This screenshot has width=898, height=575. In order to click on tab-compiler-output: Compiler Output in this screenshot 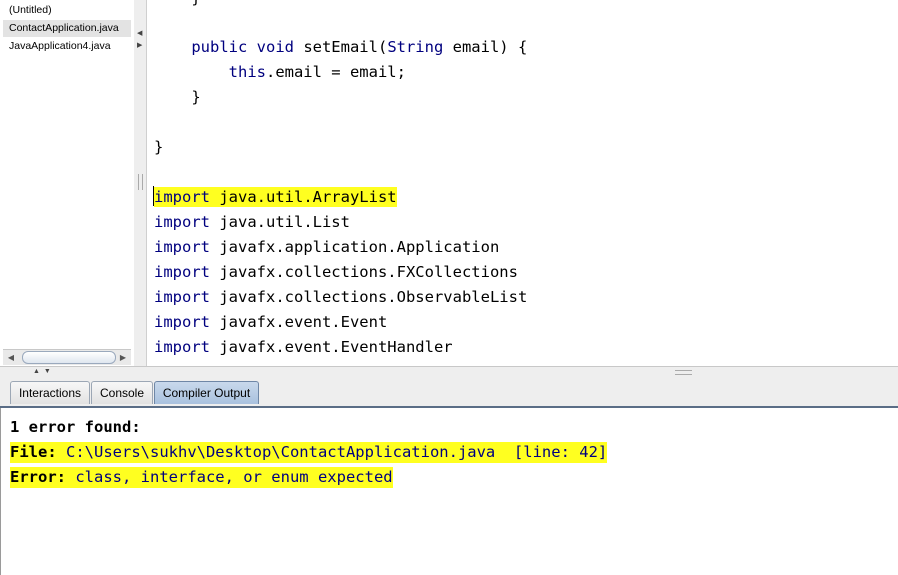, I will do `click(206, 392)`.